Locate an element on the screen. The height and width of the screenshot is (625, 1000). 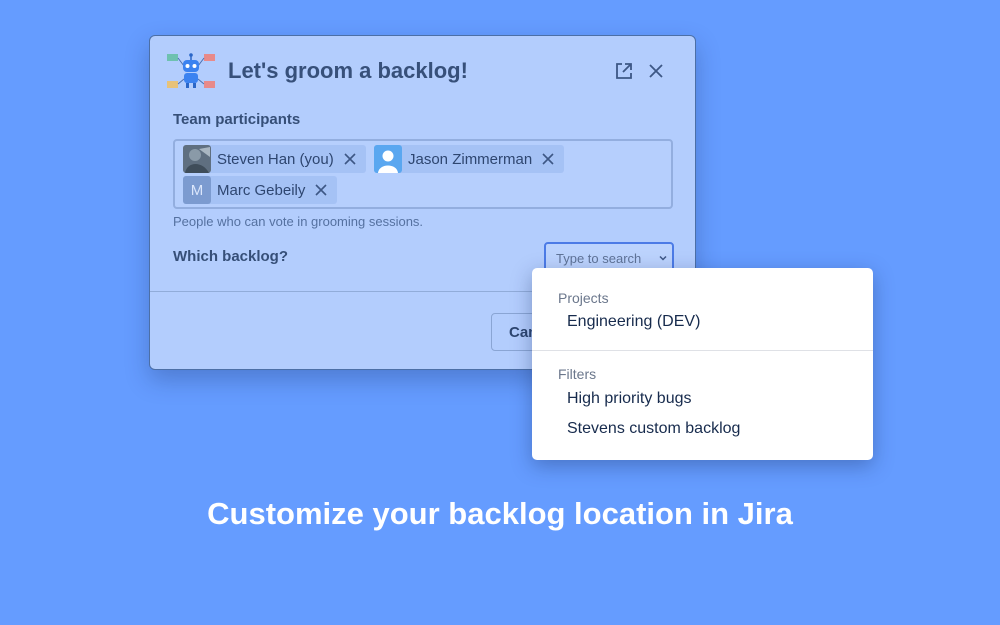
open-external-button is located at coordinates (624, 71).